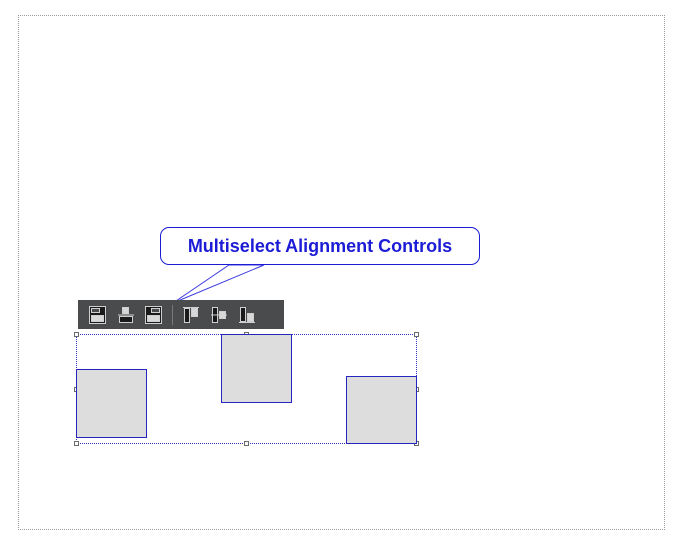 The height and width of the screenshot is (551, 683). Describe the element at coordinates (416, 334) in the screenshot. I see `selection-handle-top-right` at that location.